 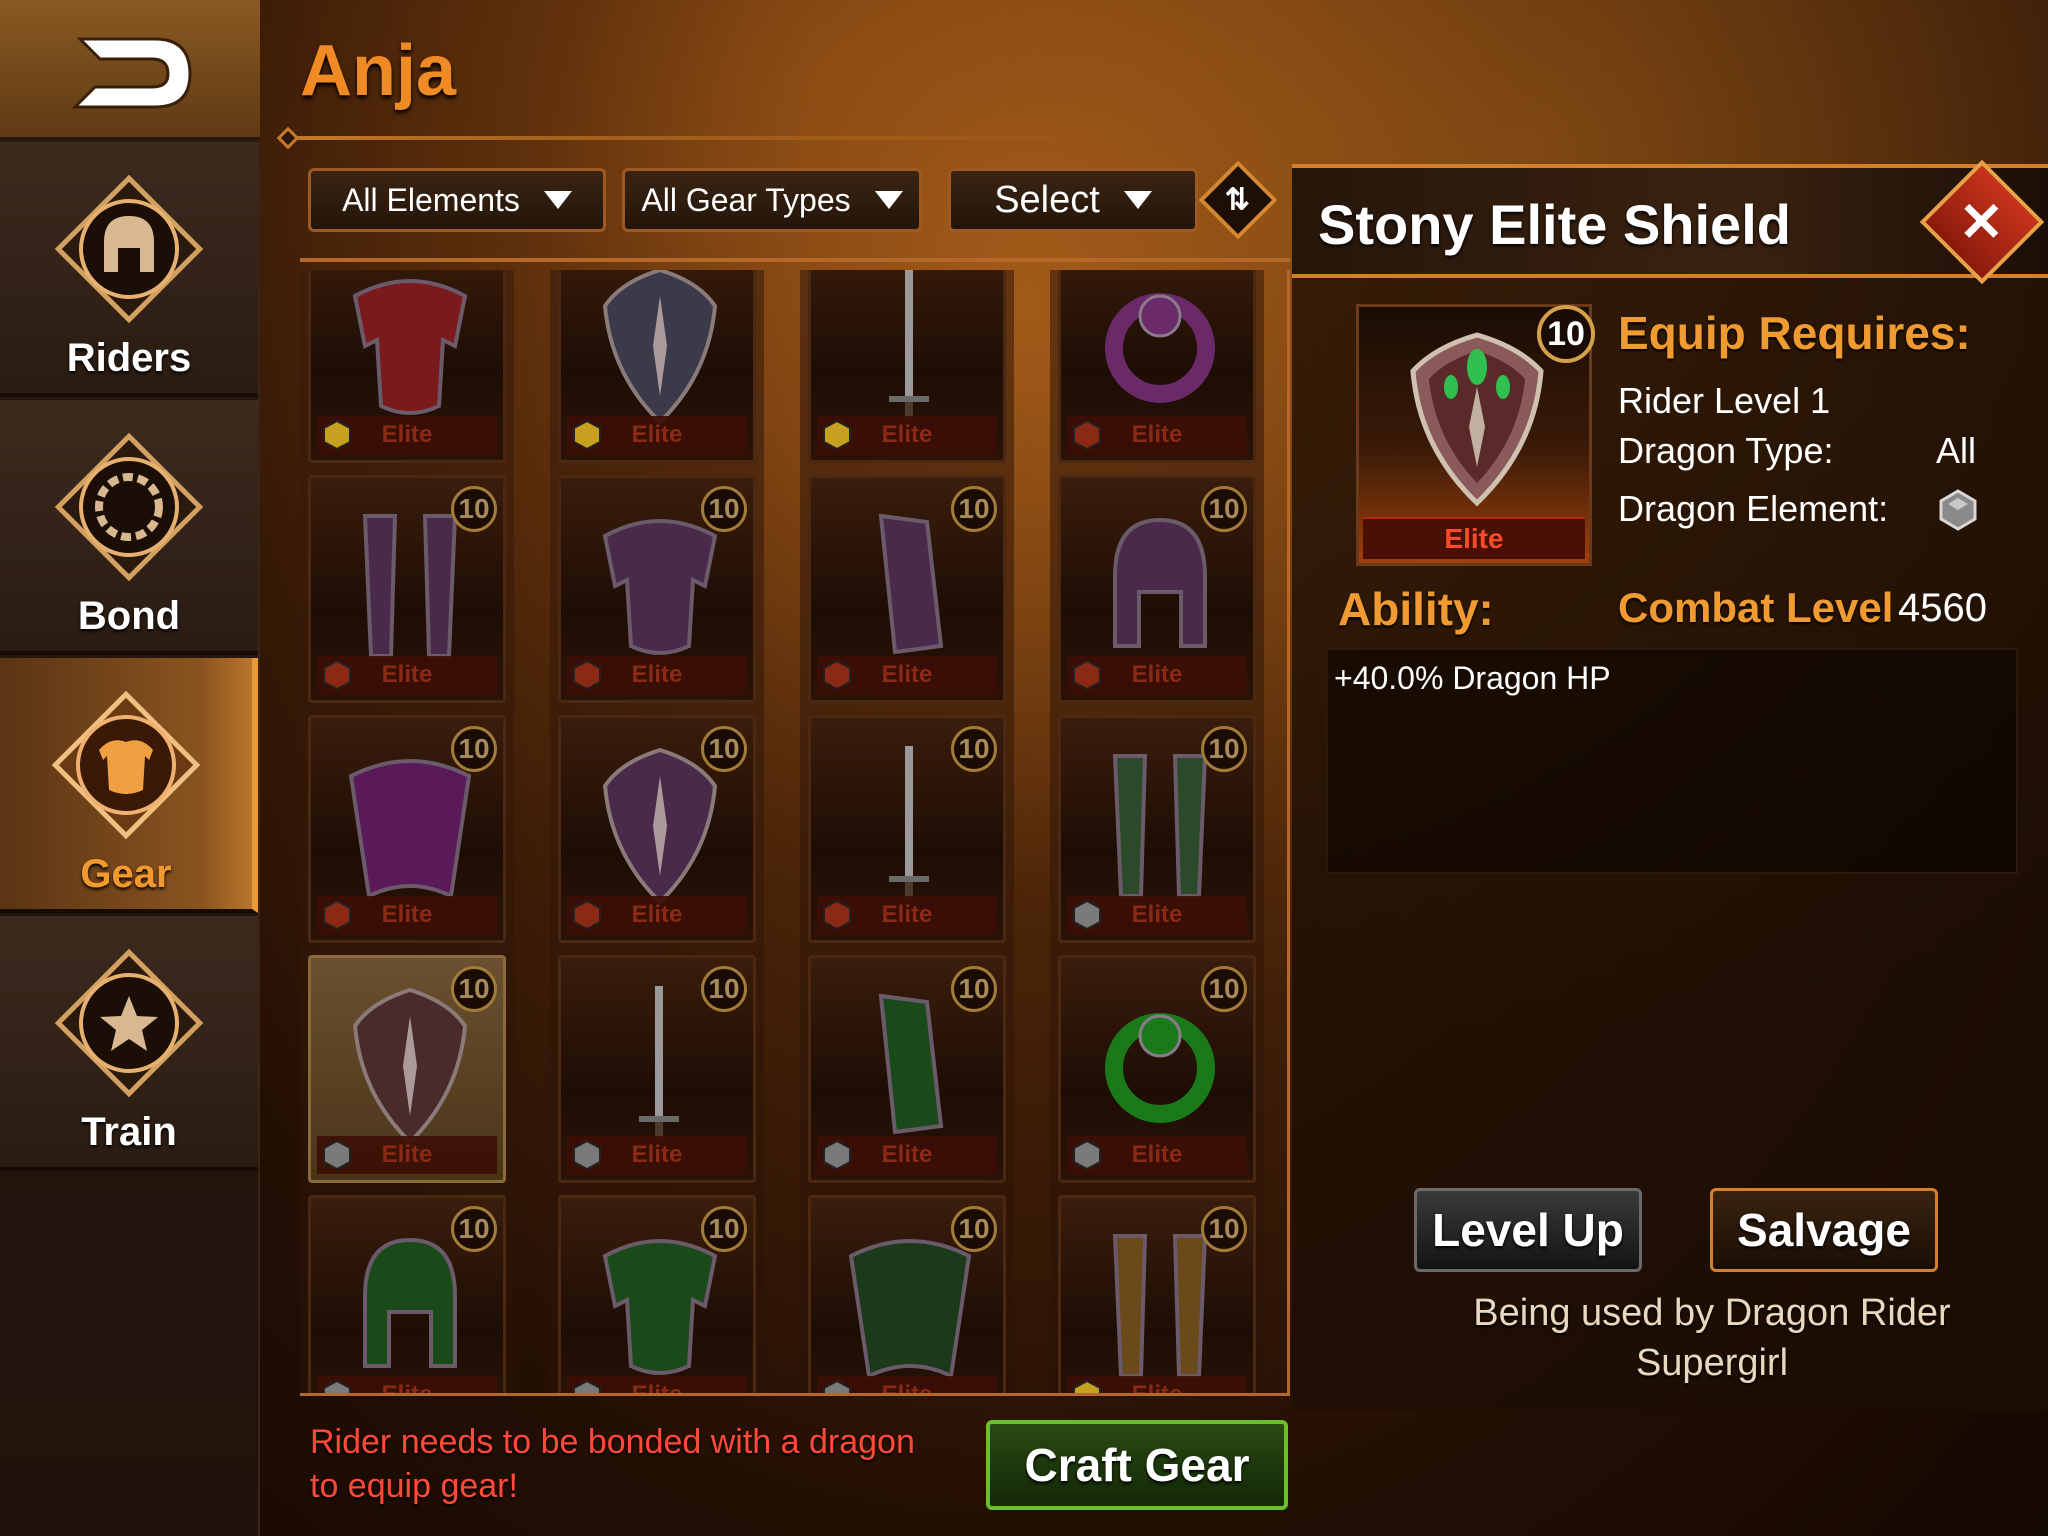 I want to click on close-button: ✕, so click(x=1982, y=222).